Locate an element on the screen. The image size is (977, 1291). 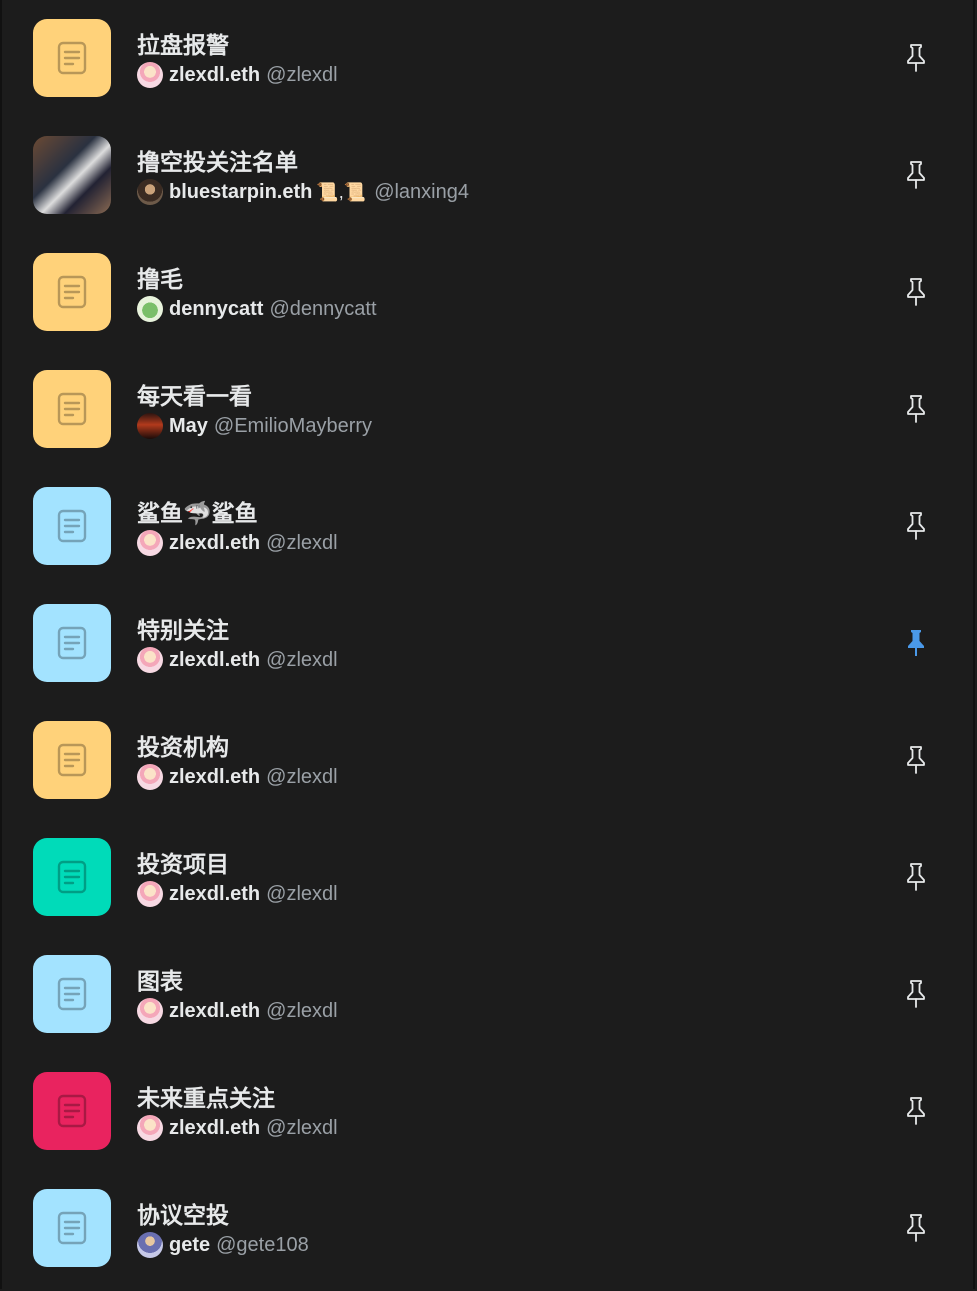
list-item: 特别关注 zlexdl.eth @zlexdl is located at coordinates (487, 643).